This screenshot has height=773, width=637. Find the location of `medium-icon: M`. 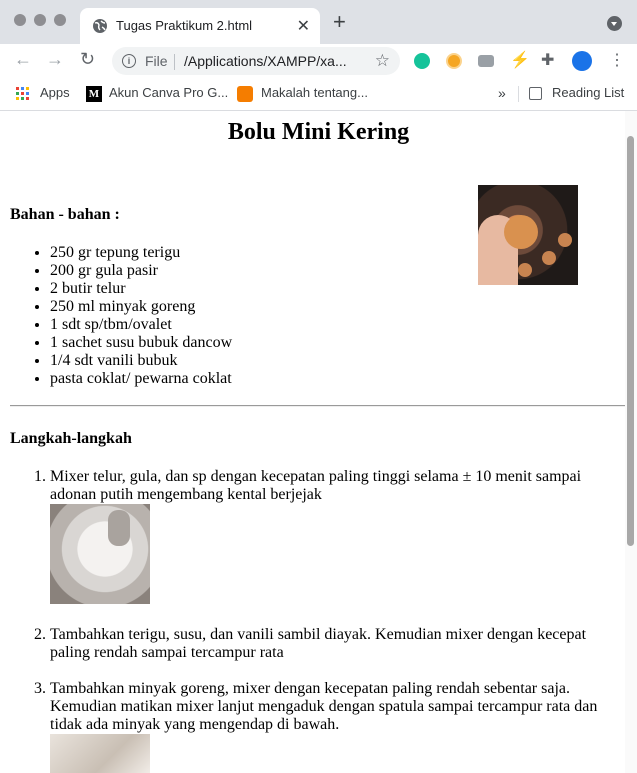

medium-icon: M is located at coordinates (94, 94).